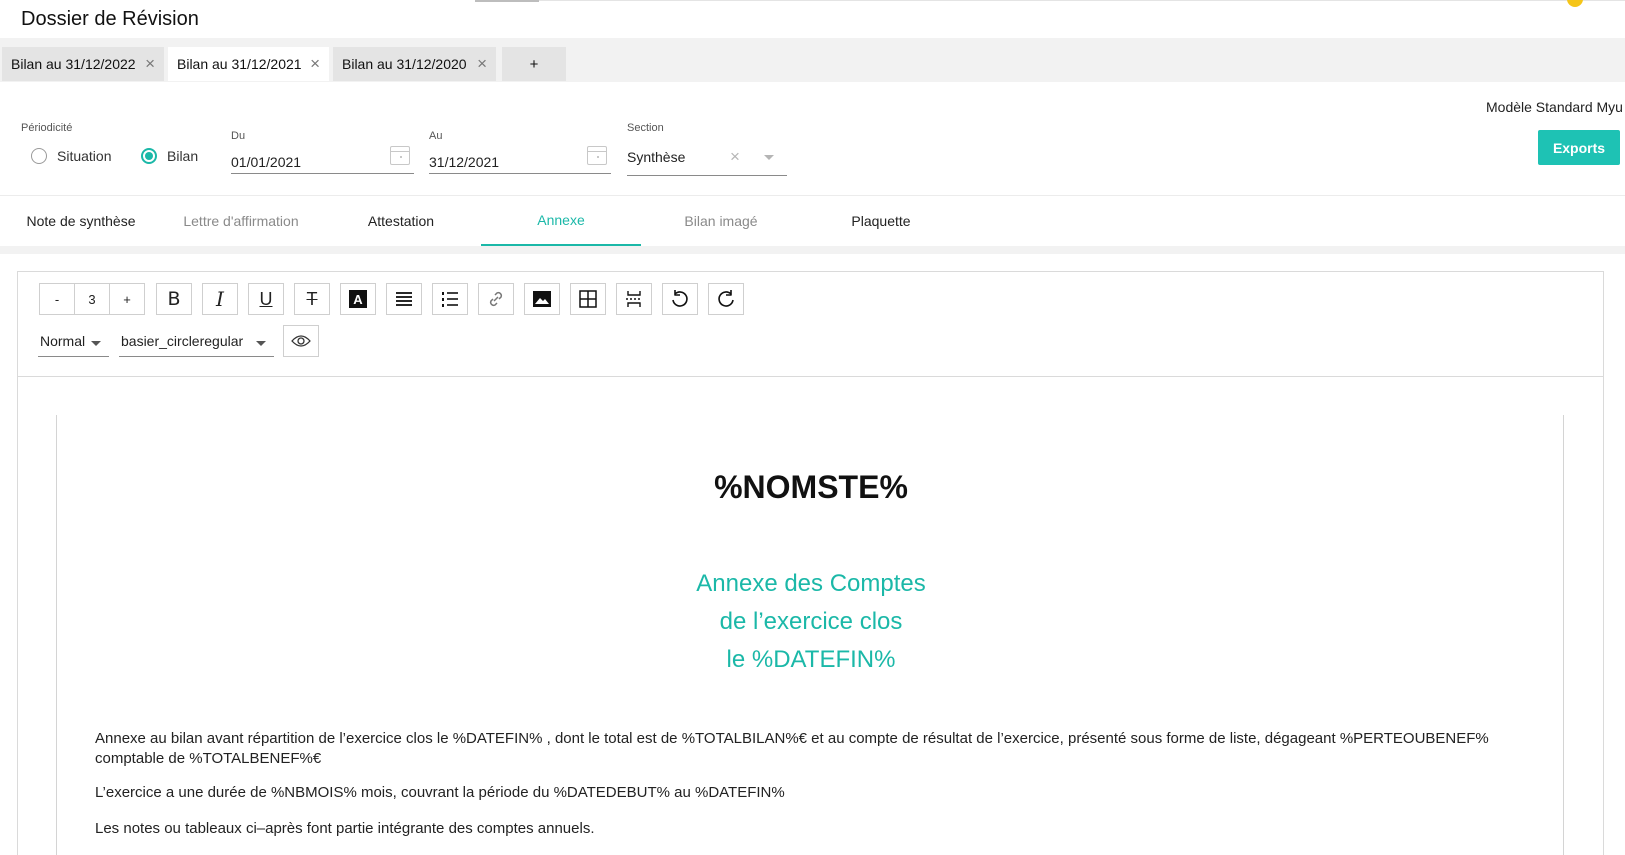 This screenshot has height=855, width=1625. Describe the element at coordinates (811, 659) in the screenshot. I see `document-subtitle-line-3: le %DATEFIN%` at that location.